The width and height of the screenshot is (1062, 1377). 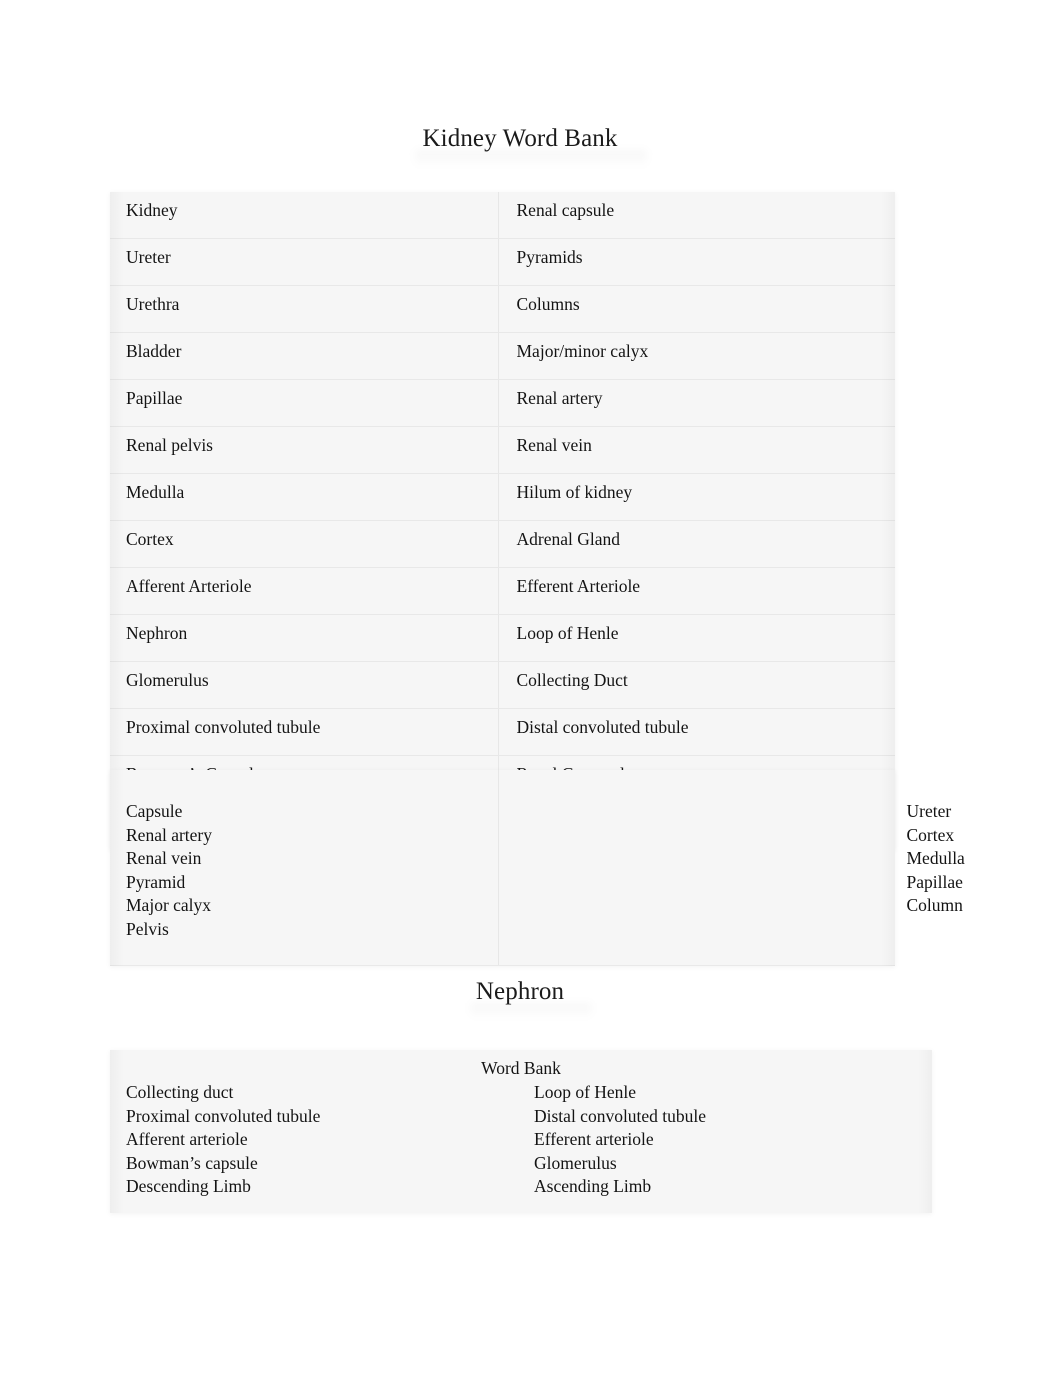 What do you see at coordinates (169, 905) in the screenshot?
I see `list-item: Major calyx` at bounding box center [169, 905].